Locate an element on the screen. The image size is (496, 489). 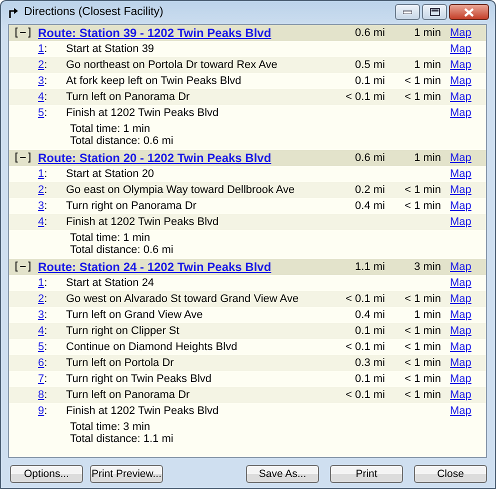
maximize-button is located at coordinates (434, 12).